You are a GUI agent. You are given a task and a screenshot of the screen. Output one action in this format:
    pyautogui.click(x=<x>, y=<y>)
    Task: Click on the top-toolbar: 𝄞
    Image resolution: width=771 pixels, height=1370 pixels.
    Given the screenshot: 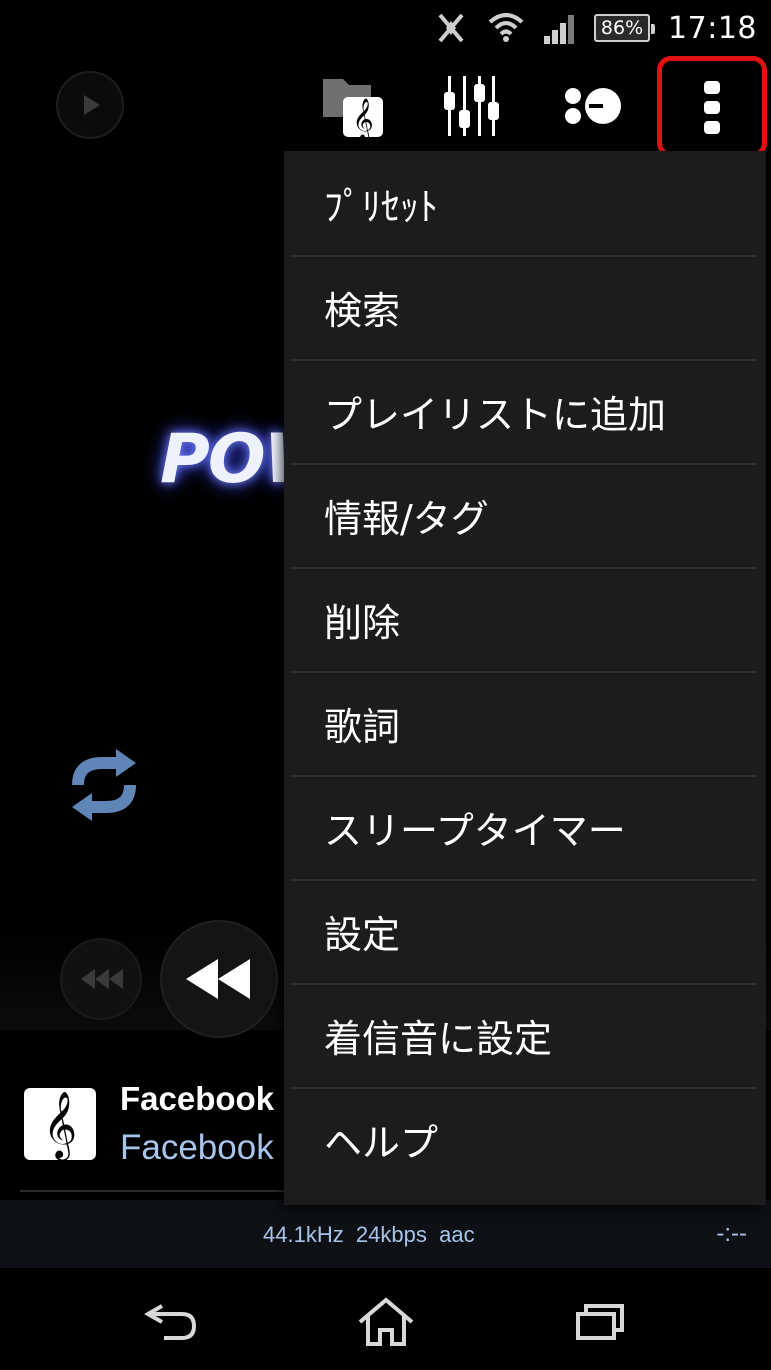 What is the action you would take?
    pyautogui.click(x=385, y=106)
    